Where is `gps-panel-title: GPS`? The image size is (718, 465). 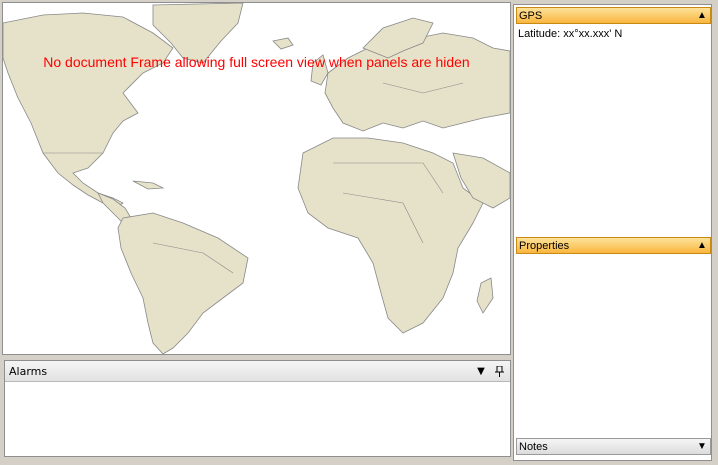 gps-panel-title: GPS is located at coordinates (531, 15).